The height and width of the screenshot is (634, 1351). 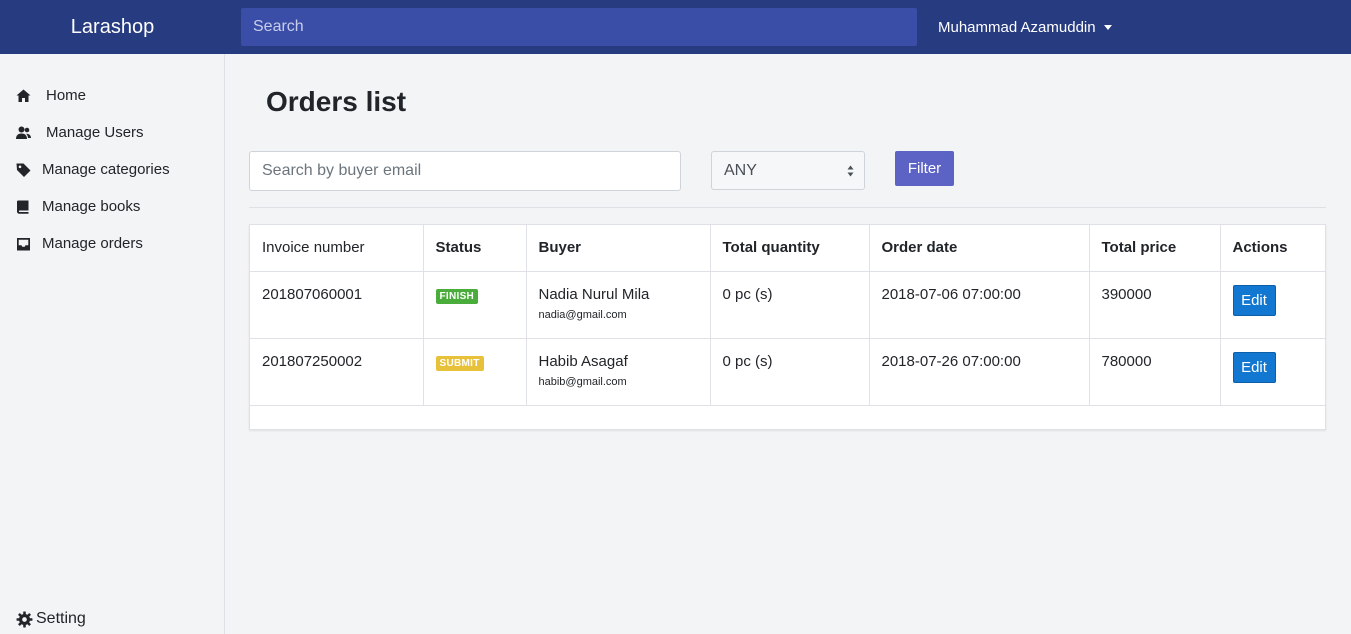 I want to click on status-select-value: ANY, so click(x=740, y=170).